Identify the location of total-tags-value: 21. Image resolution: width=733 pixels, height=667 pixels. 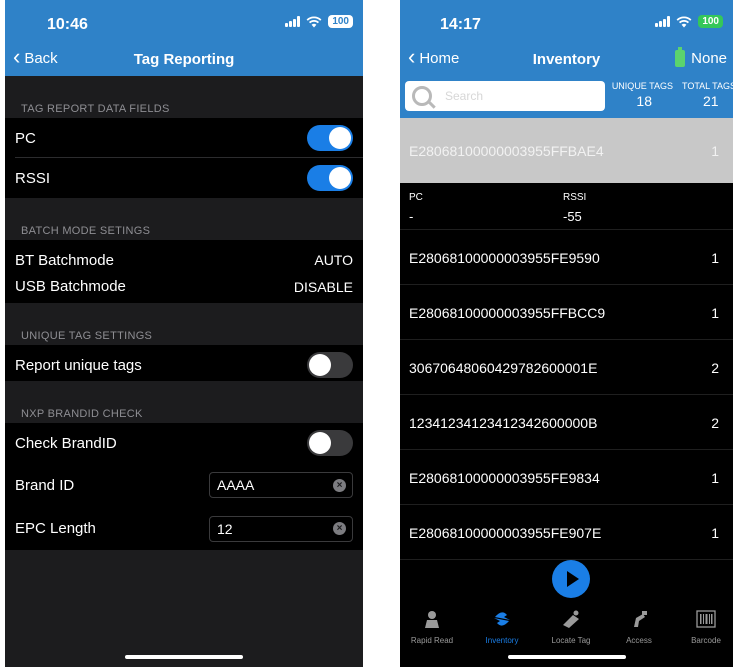
(711, 101).